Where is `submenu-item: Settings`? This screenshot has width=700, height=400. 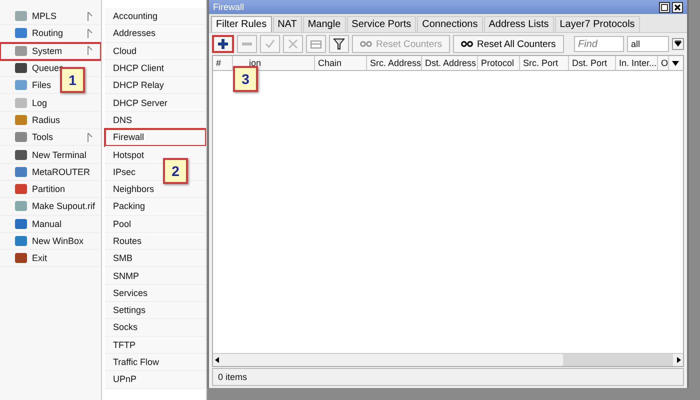
submenu-item: Settings is located at coordinates (155, 311).